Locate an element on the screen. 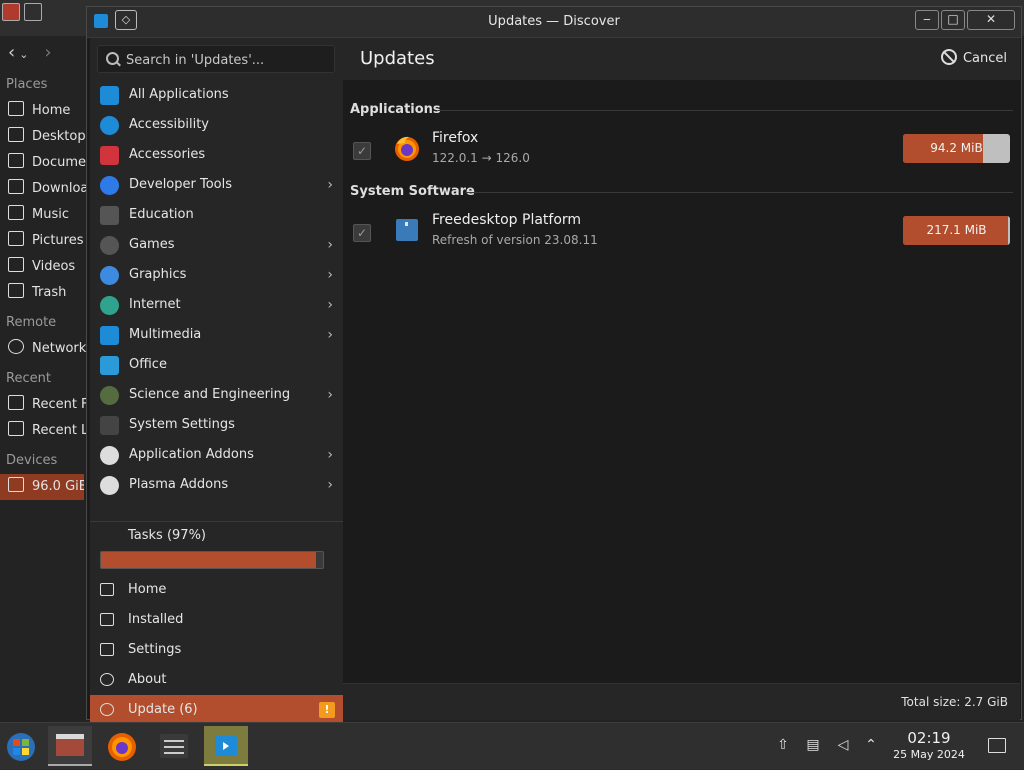 The width and height of the screenshot is (1024, 770). nav-about: About is located at coordinates (216, 680).